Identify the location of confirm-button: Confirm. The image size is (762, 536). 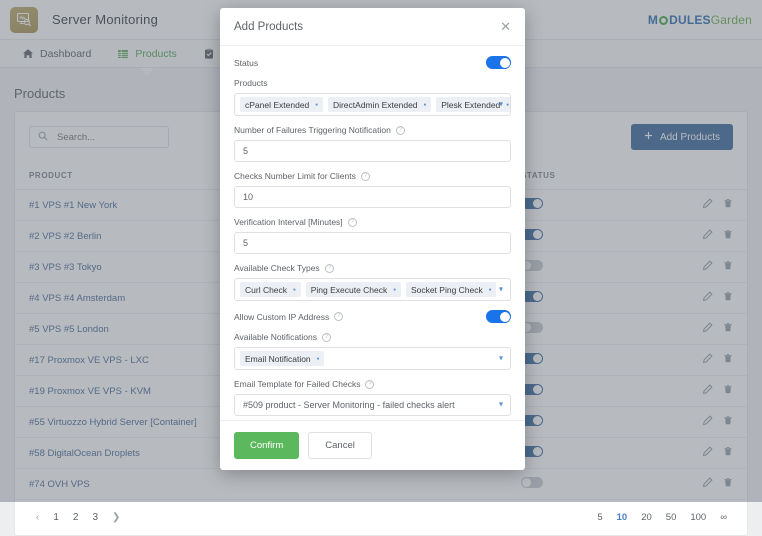
(267, 445).